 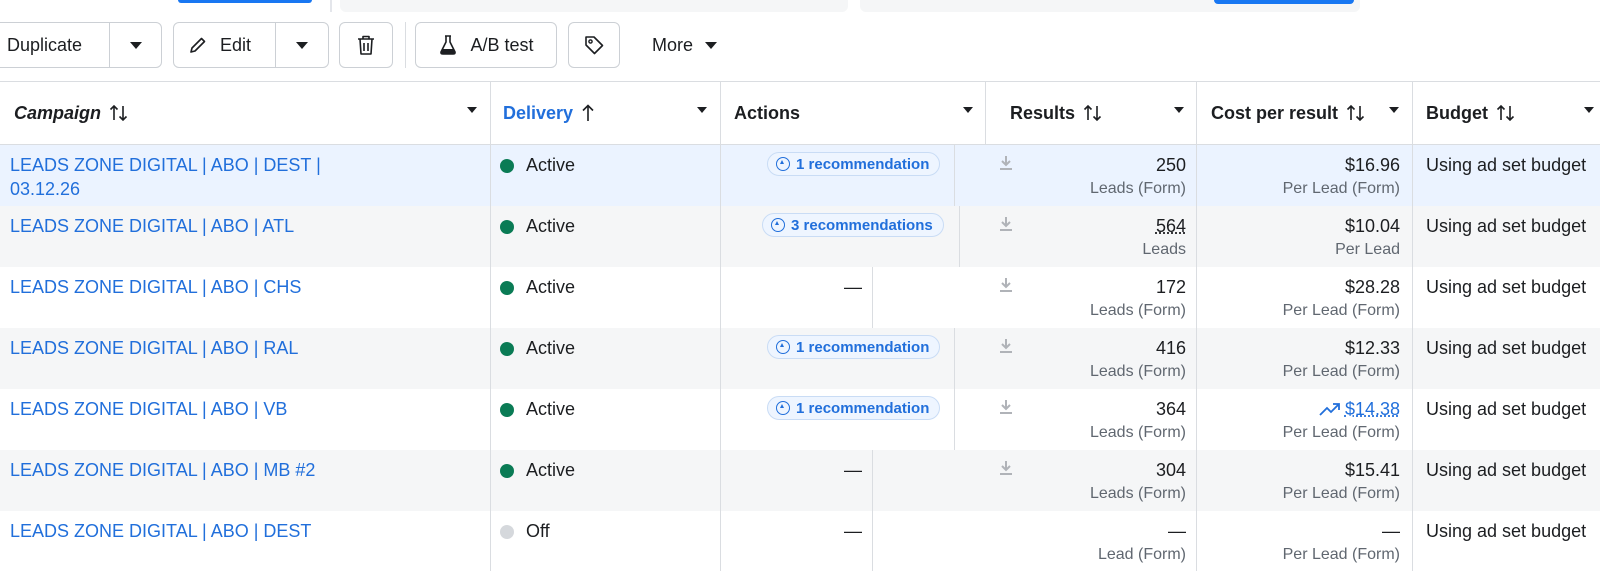 I want to click on cost-value: $28.28, so click(x=1372, y=287).